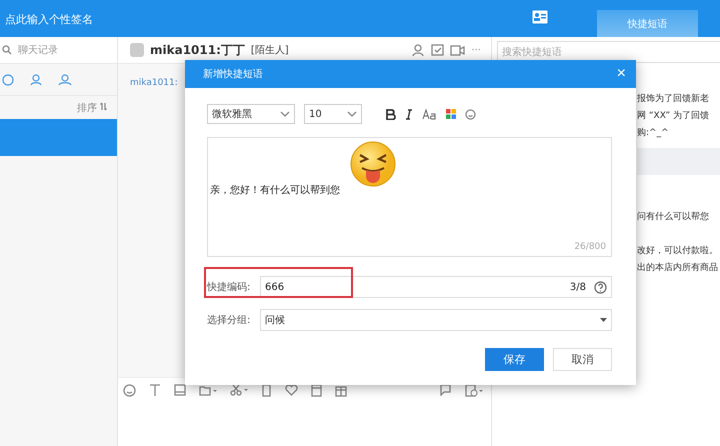 The width and height of the screenshot is (720, 446). What do you see at coordinates (229, 320) in the screenshot?
I see `field-label: 选择分组:` at bounding box center [229, 320].